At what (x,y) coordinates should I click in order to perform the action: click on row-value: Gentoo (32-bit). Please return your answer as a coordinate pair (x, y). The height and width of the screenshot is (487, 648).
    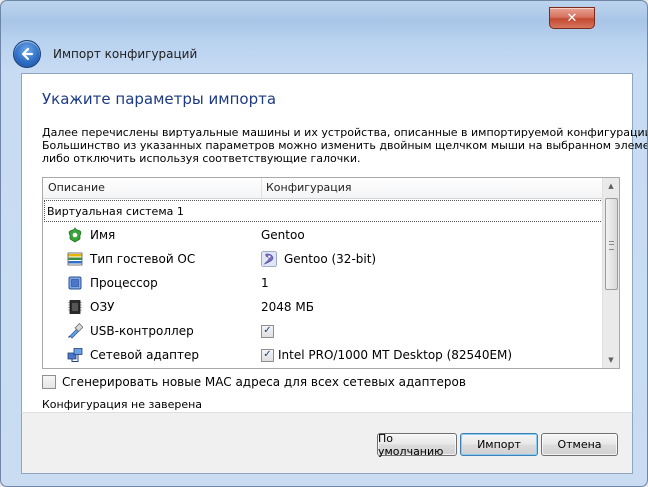
    Looking at the image, I should click on (330, 259).